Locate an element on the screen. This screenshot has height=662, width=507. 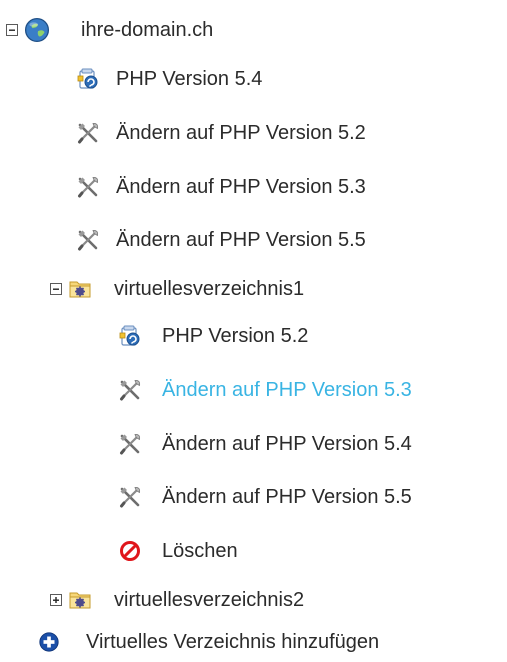
directory-label: virtuellesverzeichnis1 is located at coordinates (209, 289).